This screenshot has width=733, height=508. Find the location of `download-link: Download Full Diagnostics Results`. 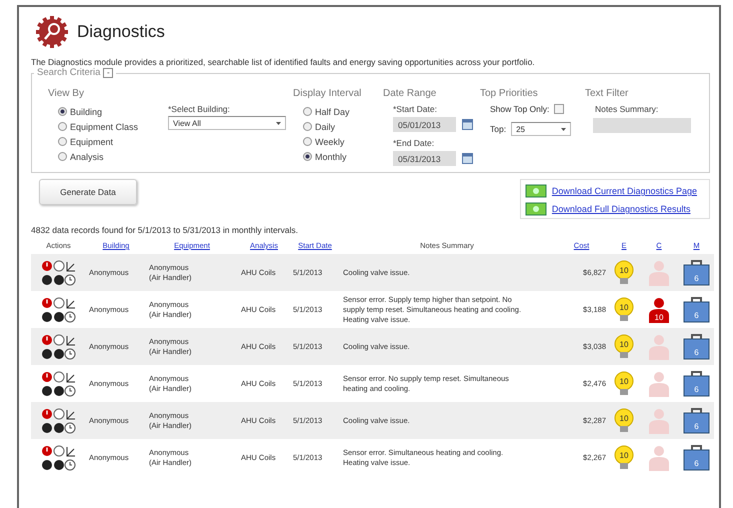

download-link: Download Full Diagnostics Results is located at coordinates (621, 209).